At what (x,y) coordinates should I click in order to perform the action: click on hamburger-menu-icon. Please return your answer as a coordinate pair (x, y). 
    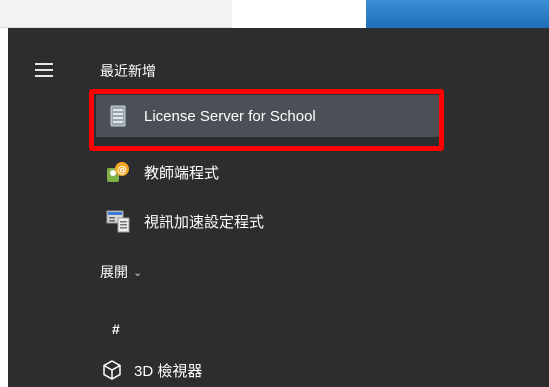
    Looking at the image, I should click on (44, 70).